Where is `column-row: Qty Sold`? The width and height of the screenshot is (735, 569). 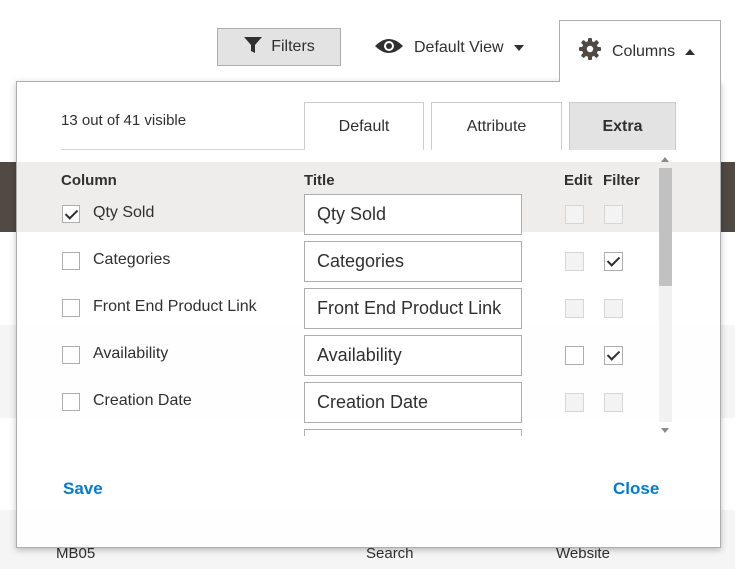
column-row: Qty Sold is located at coordinates (358, 215).